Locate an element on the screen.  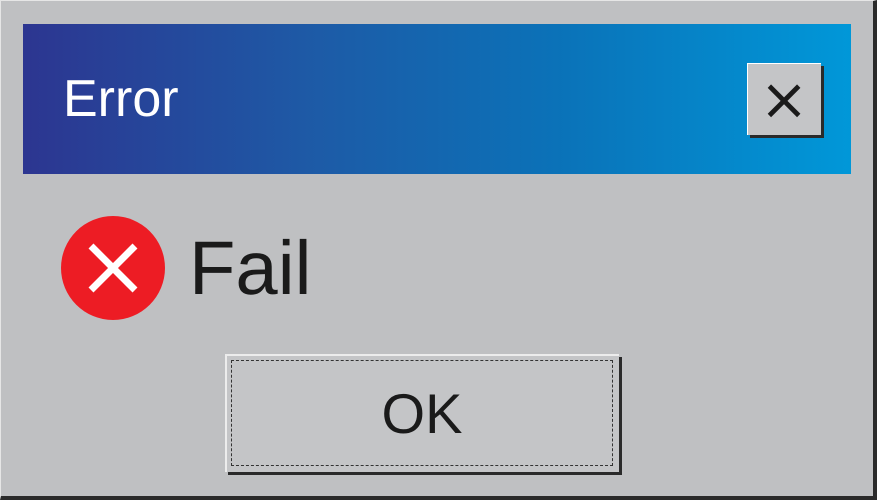
ok-button: OK is located at coordinates (422, 413).